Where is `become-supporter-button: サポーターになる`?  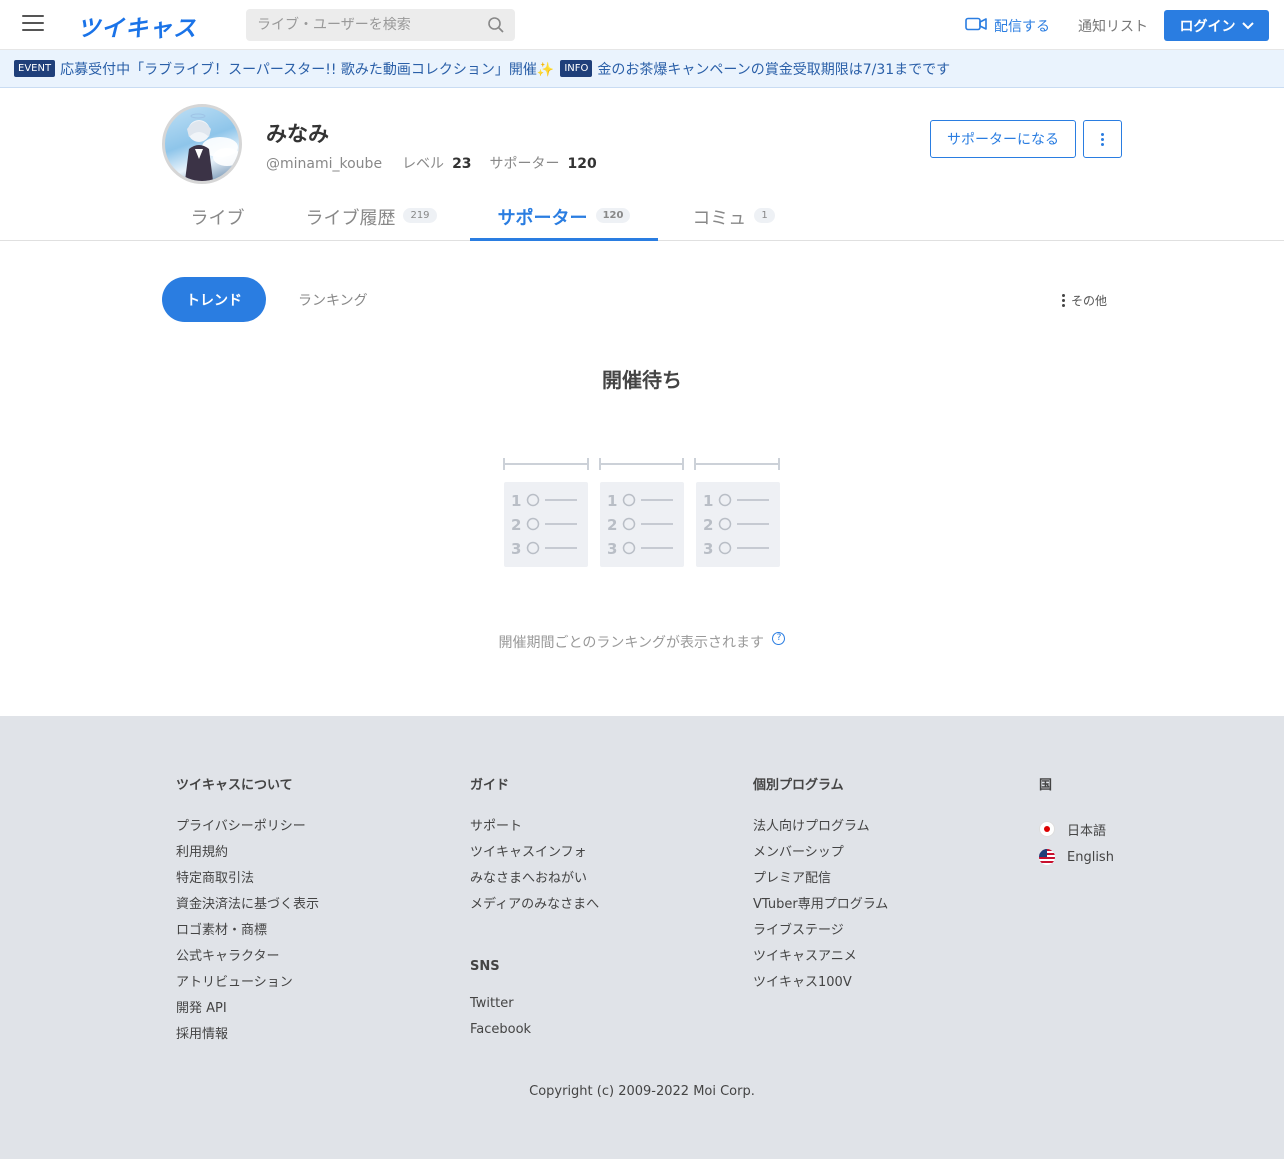 become-supporter-button: サポーターになる is located at coordinates (1003, 139).